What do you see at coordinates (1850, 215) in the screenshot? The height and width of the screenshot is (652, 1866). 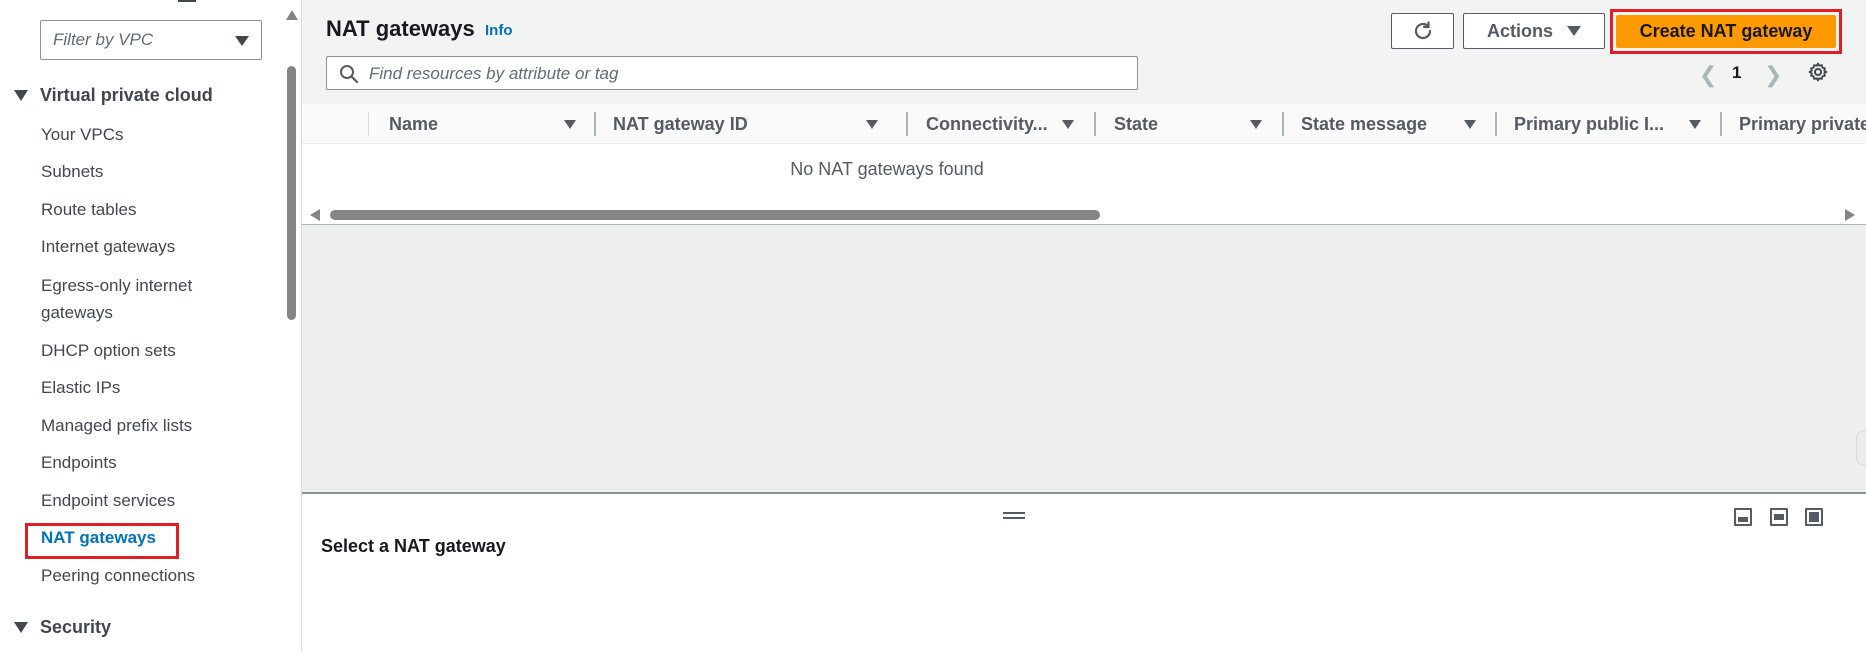 I see `scroll-right-arrow-icon` at bounding box center [1850, 215].